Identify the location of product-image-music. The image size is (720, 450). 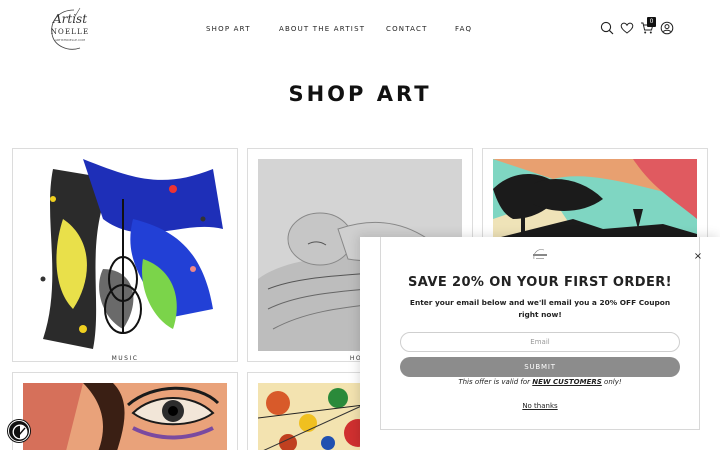
(125, 255).